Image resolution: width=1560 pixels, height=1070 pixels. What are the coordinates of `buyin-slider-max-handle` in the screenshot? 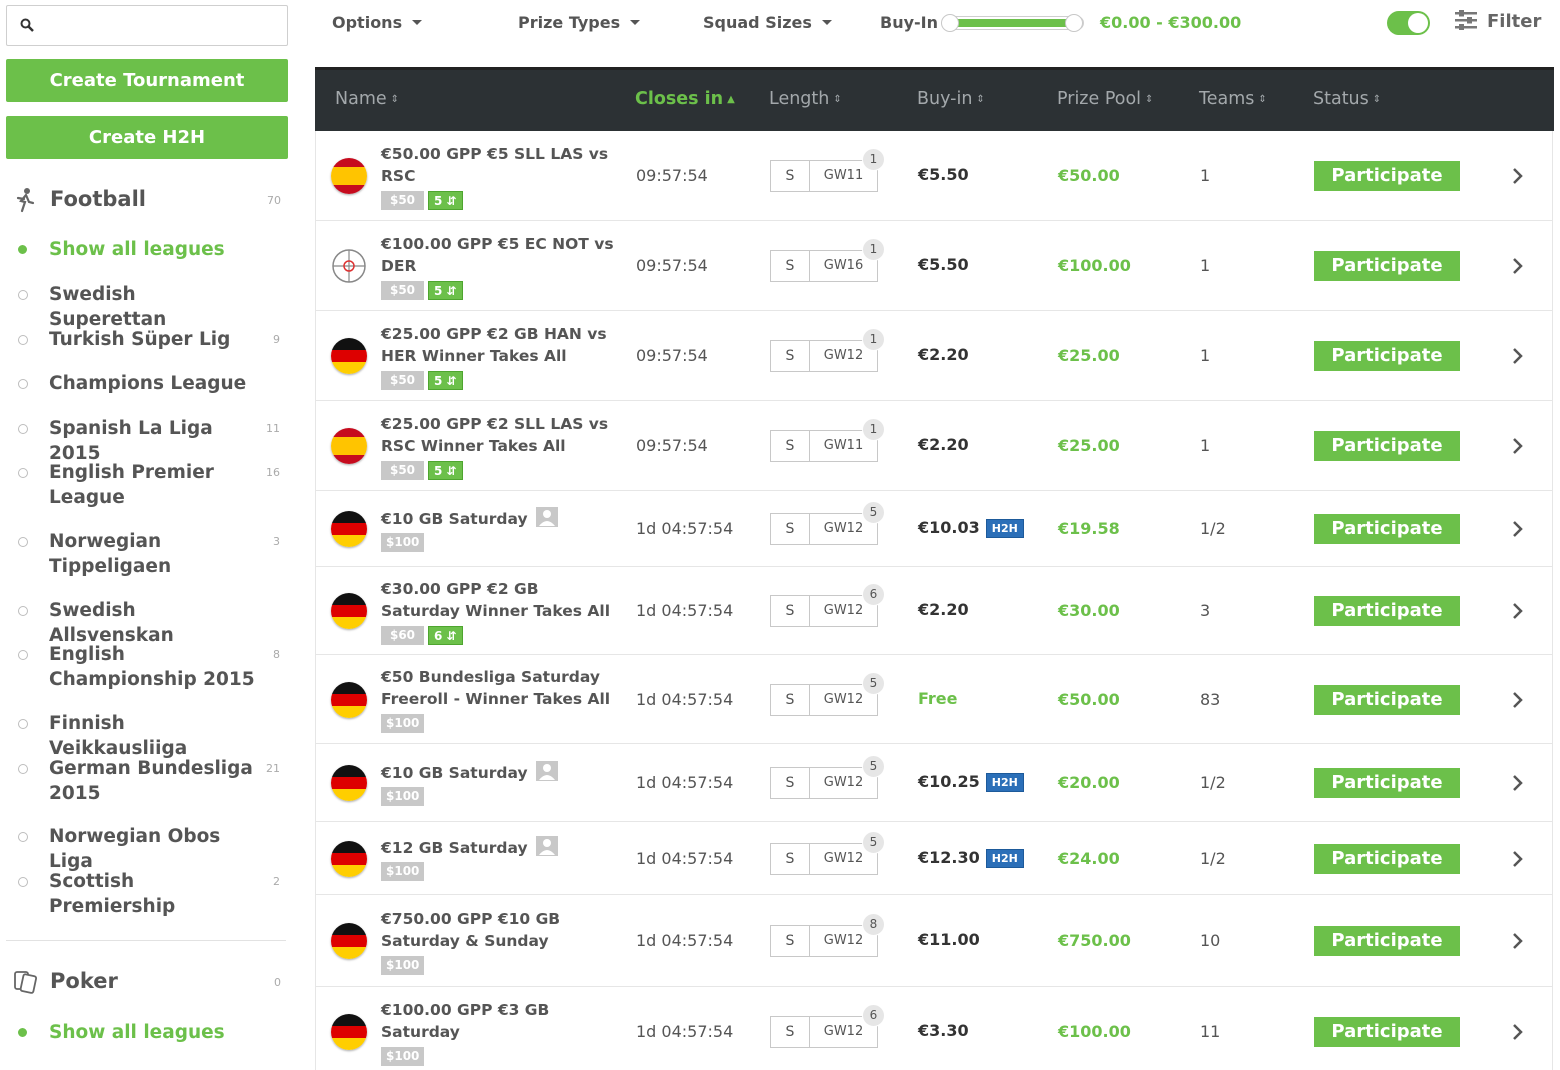 It's located at (1074, 23).